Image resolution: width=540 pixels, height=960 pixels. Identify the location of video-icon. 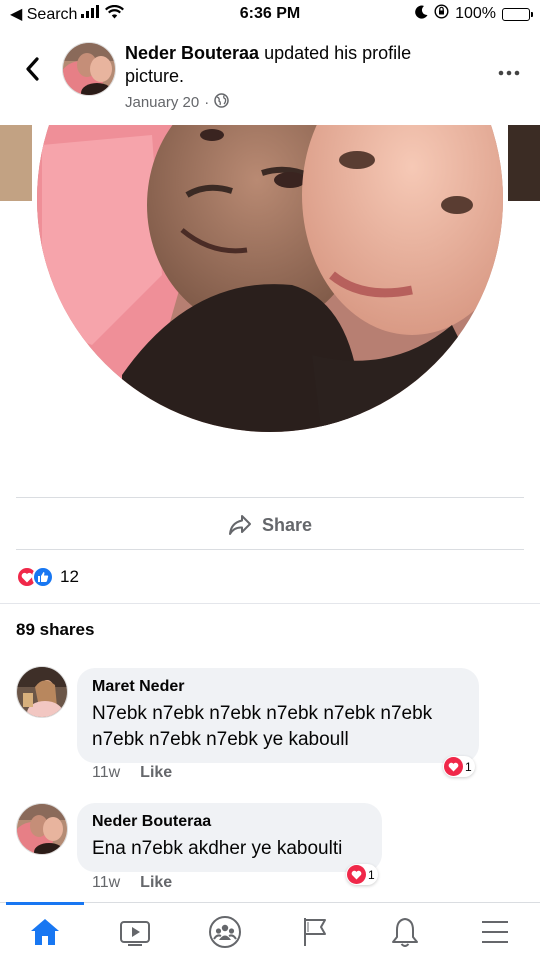
(135, 933).